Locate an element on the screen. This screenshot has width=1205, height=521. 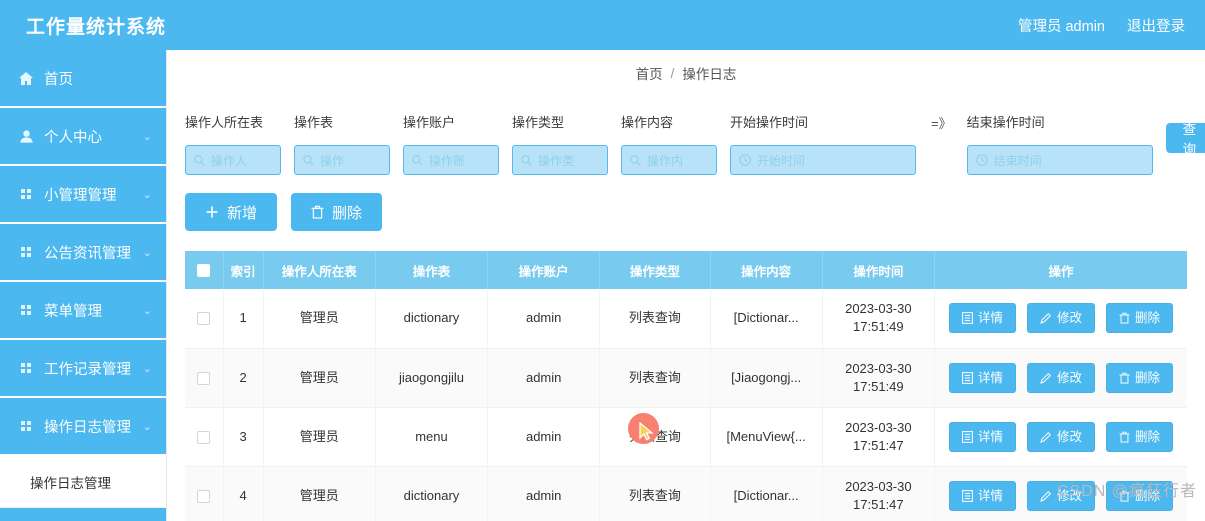
column-header-op-content: 操作内容 is located at coordinates (766, 270).